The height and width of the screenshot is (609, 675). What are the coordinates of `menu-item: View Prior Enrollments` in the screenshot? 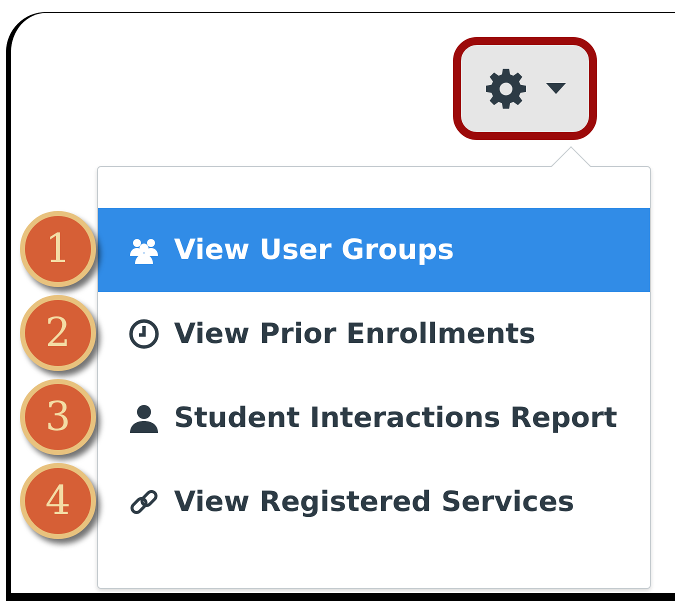 It's located at (374, 334).